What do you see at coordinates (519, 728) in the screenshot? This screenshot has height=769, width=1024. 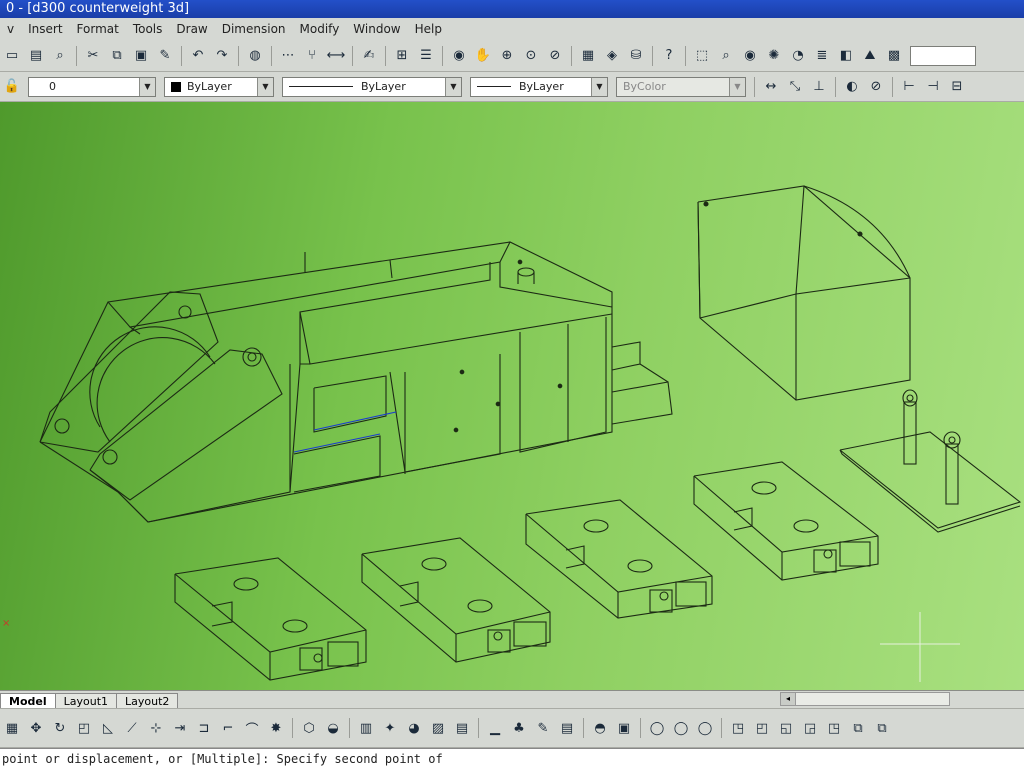 I see `tree-landscape-icon: ♣` at bounding box center [519, 728].